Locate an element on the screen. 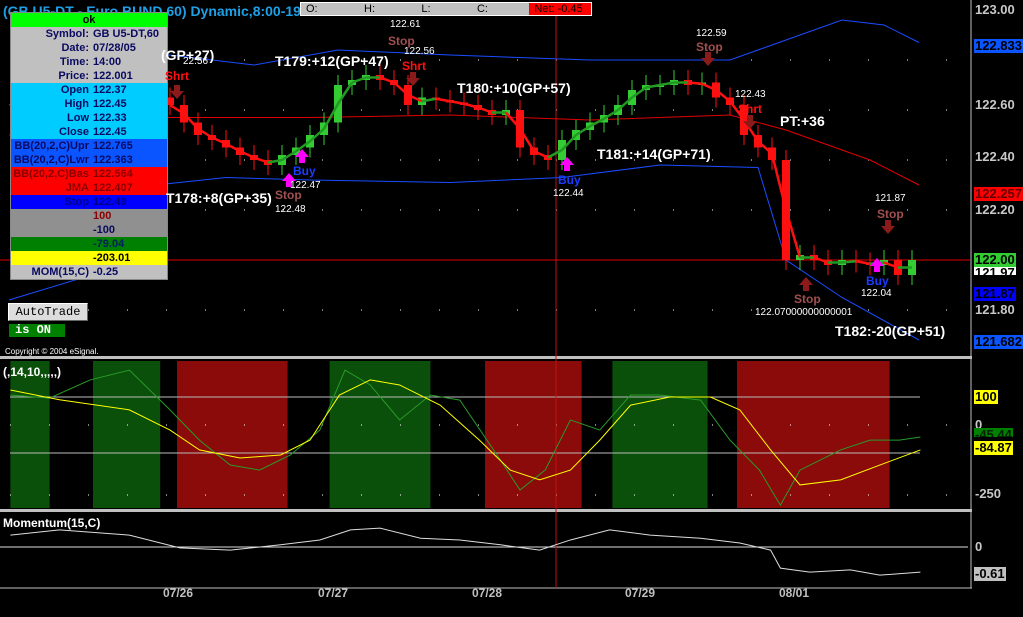  info-stop: 122.49 is located at coordinates (110, 202).